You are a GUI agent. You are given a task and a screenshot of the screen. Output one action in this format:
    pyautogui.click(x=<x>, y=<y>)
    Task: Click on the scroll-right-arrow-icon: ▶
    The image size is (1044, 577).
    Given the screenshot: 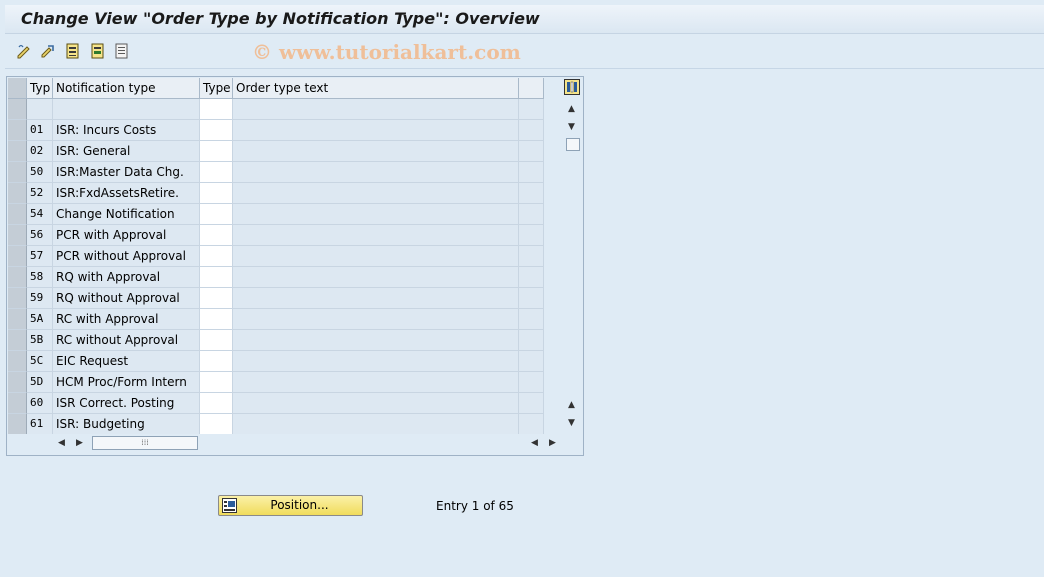 What is the action you would take?
    pyautogui.click(x=552, y=443)
    